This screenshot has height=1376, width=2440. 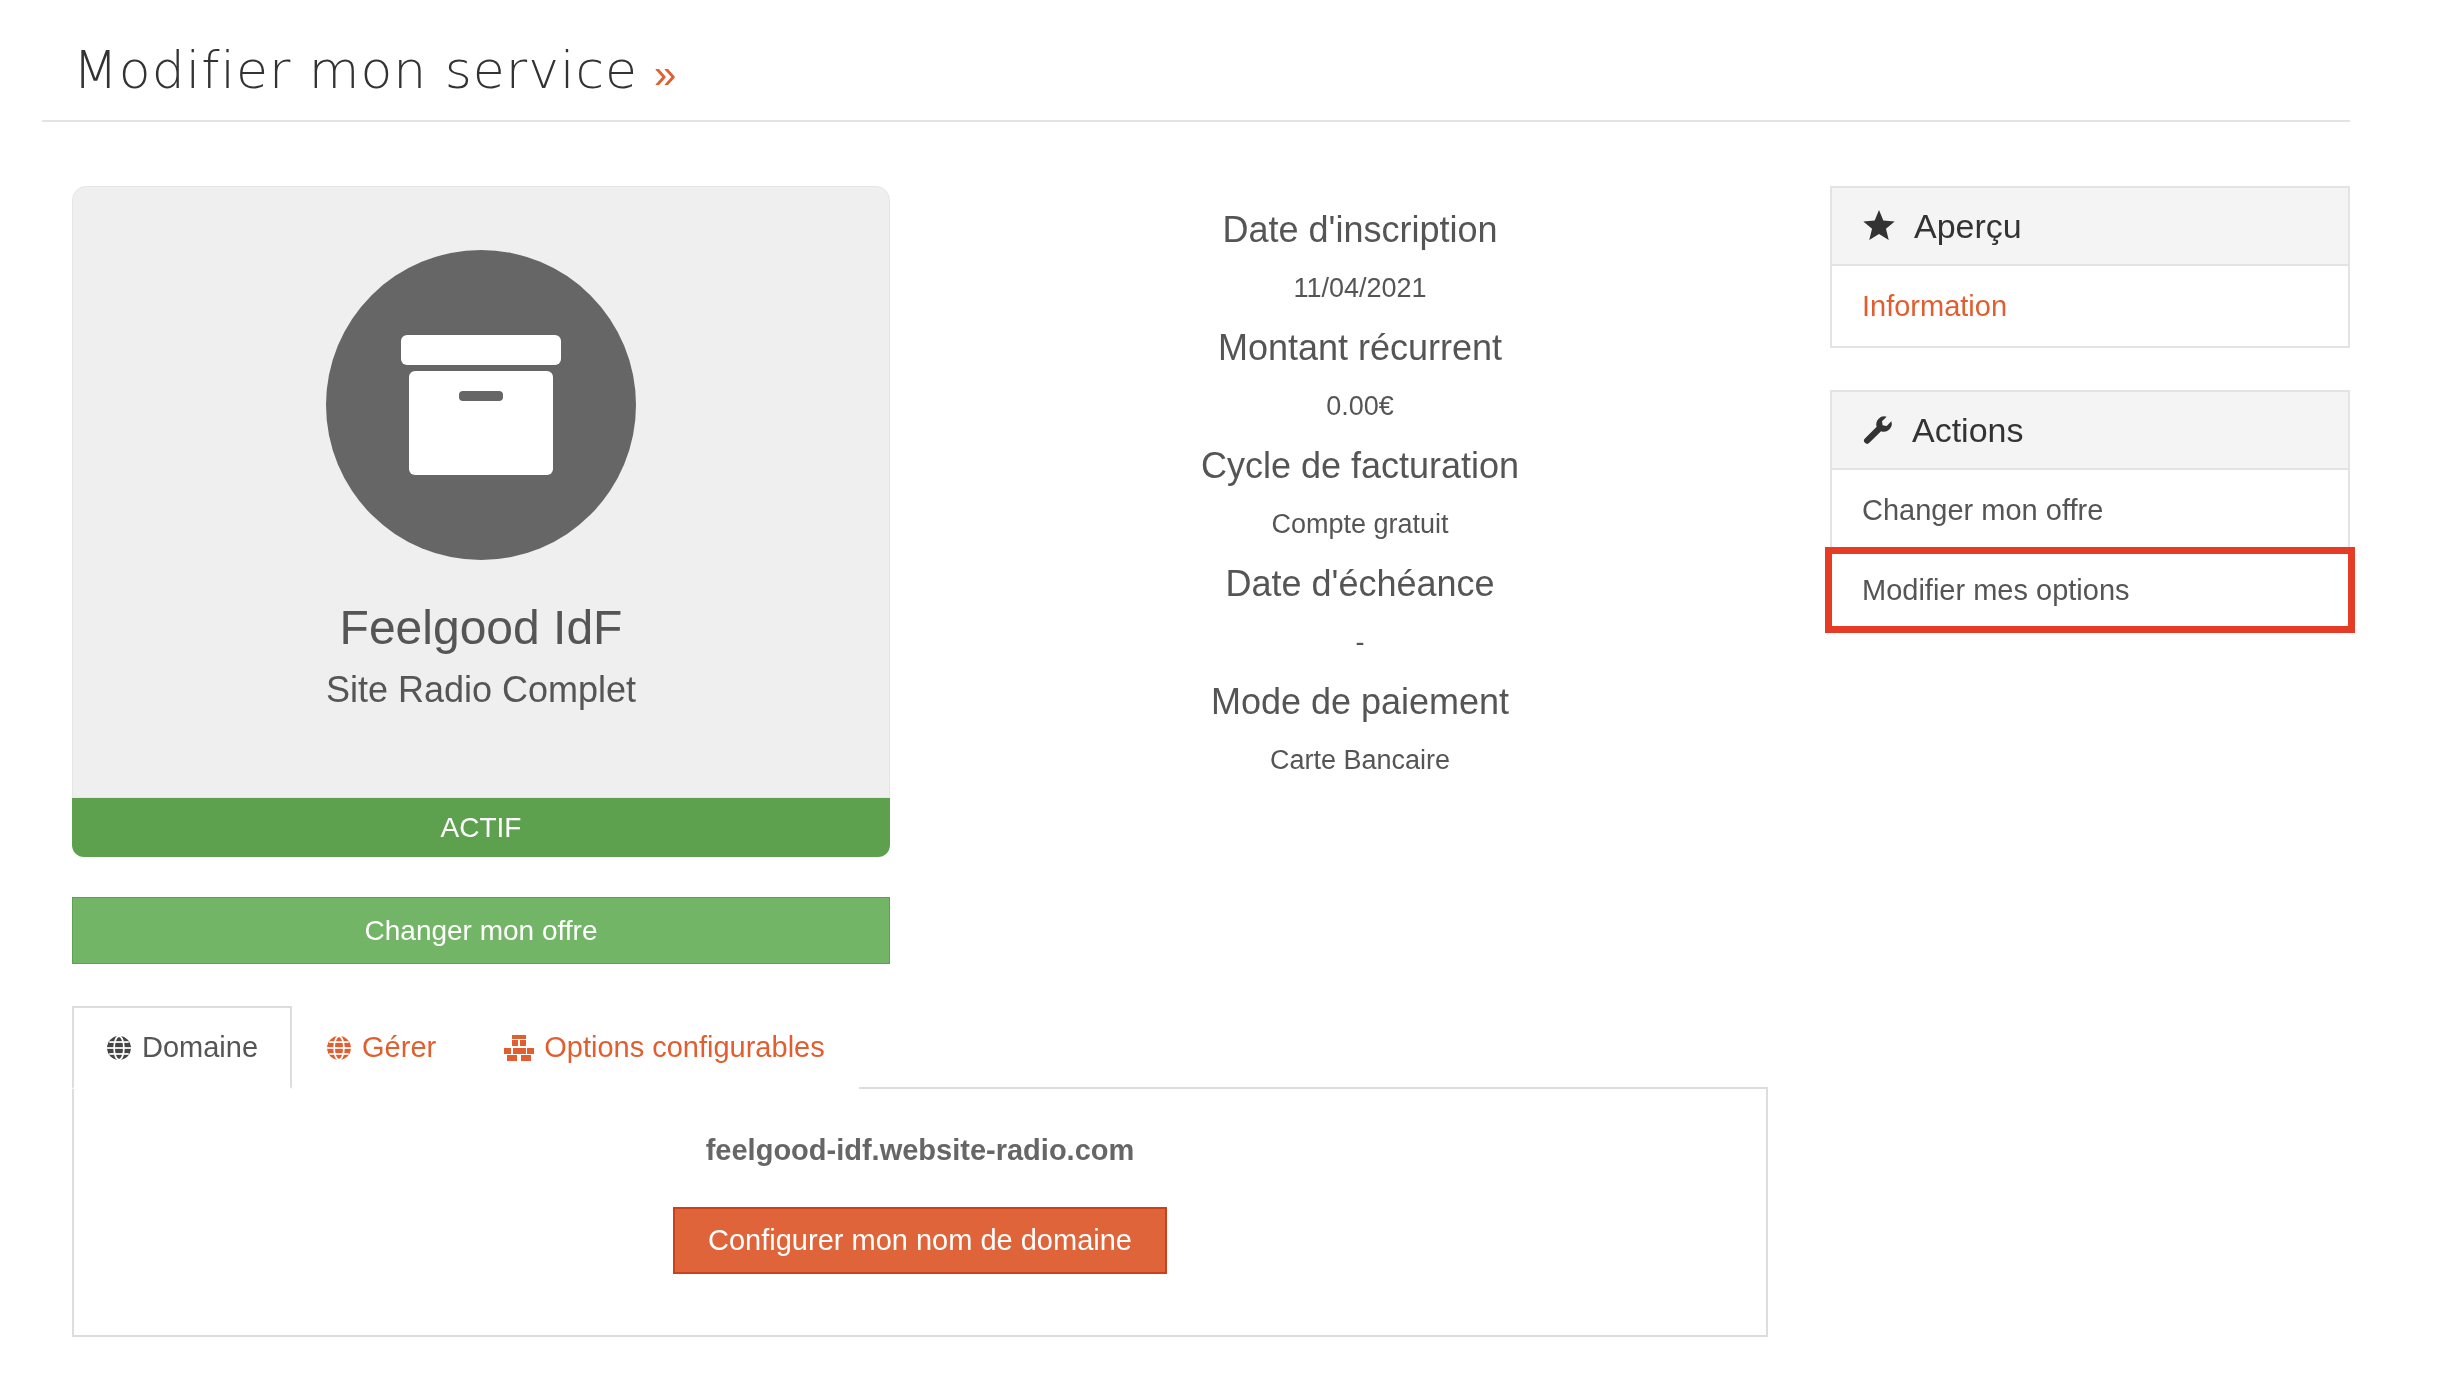 What do you see at coordinates (920, 1150) in the screenshot?
I see `domain-name: feelgood-idf.website-radio.com` at bounding box center [920, 1150].